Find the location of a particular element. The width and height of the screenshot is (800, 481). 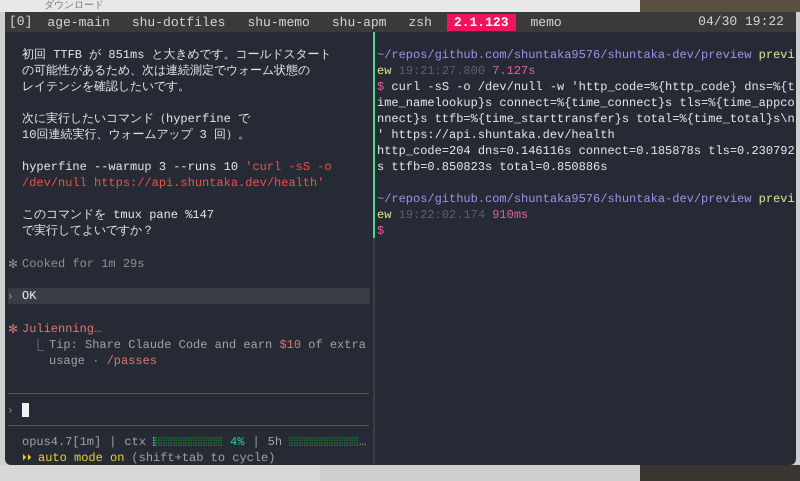

user-message-text: OK is located at coordinates (29, 296).